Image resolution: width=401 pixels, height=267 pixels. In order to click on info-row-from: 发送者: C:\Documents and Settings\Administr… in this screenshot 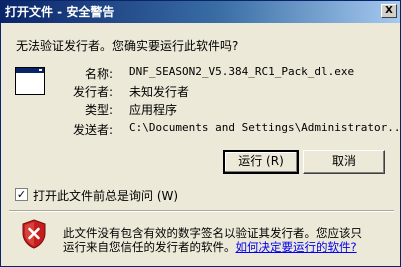, I will do `click(231, 129)`.